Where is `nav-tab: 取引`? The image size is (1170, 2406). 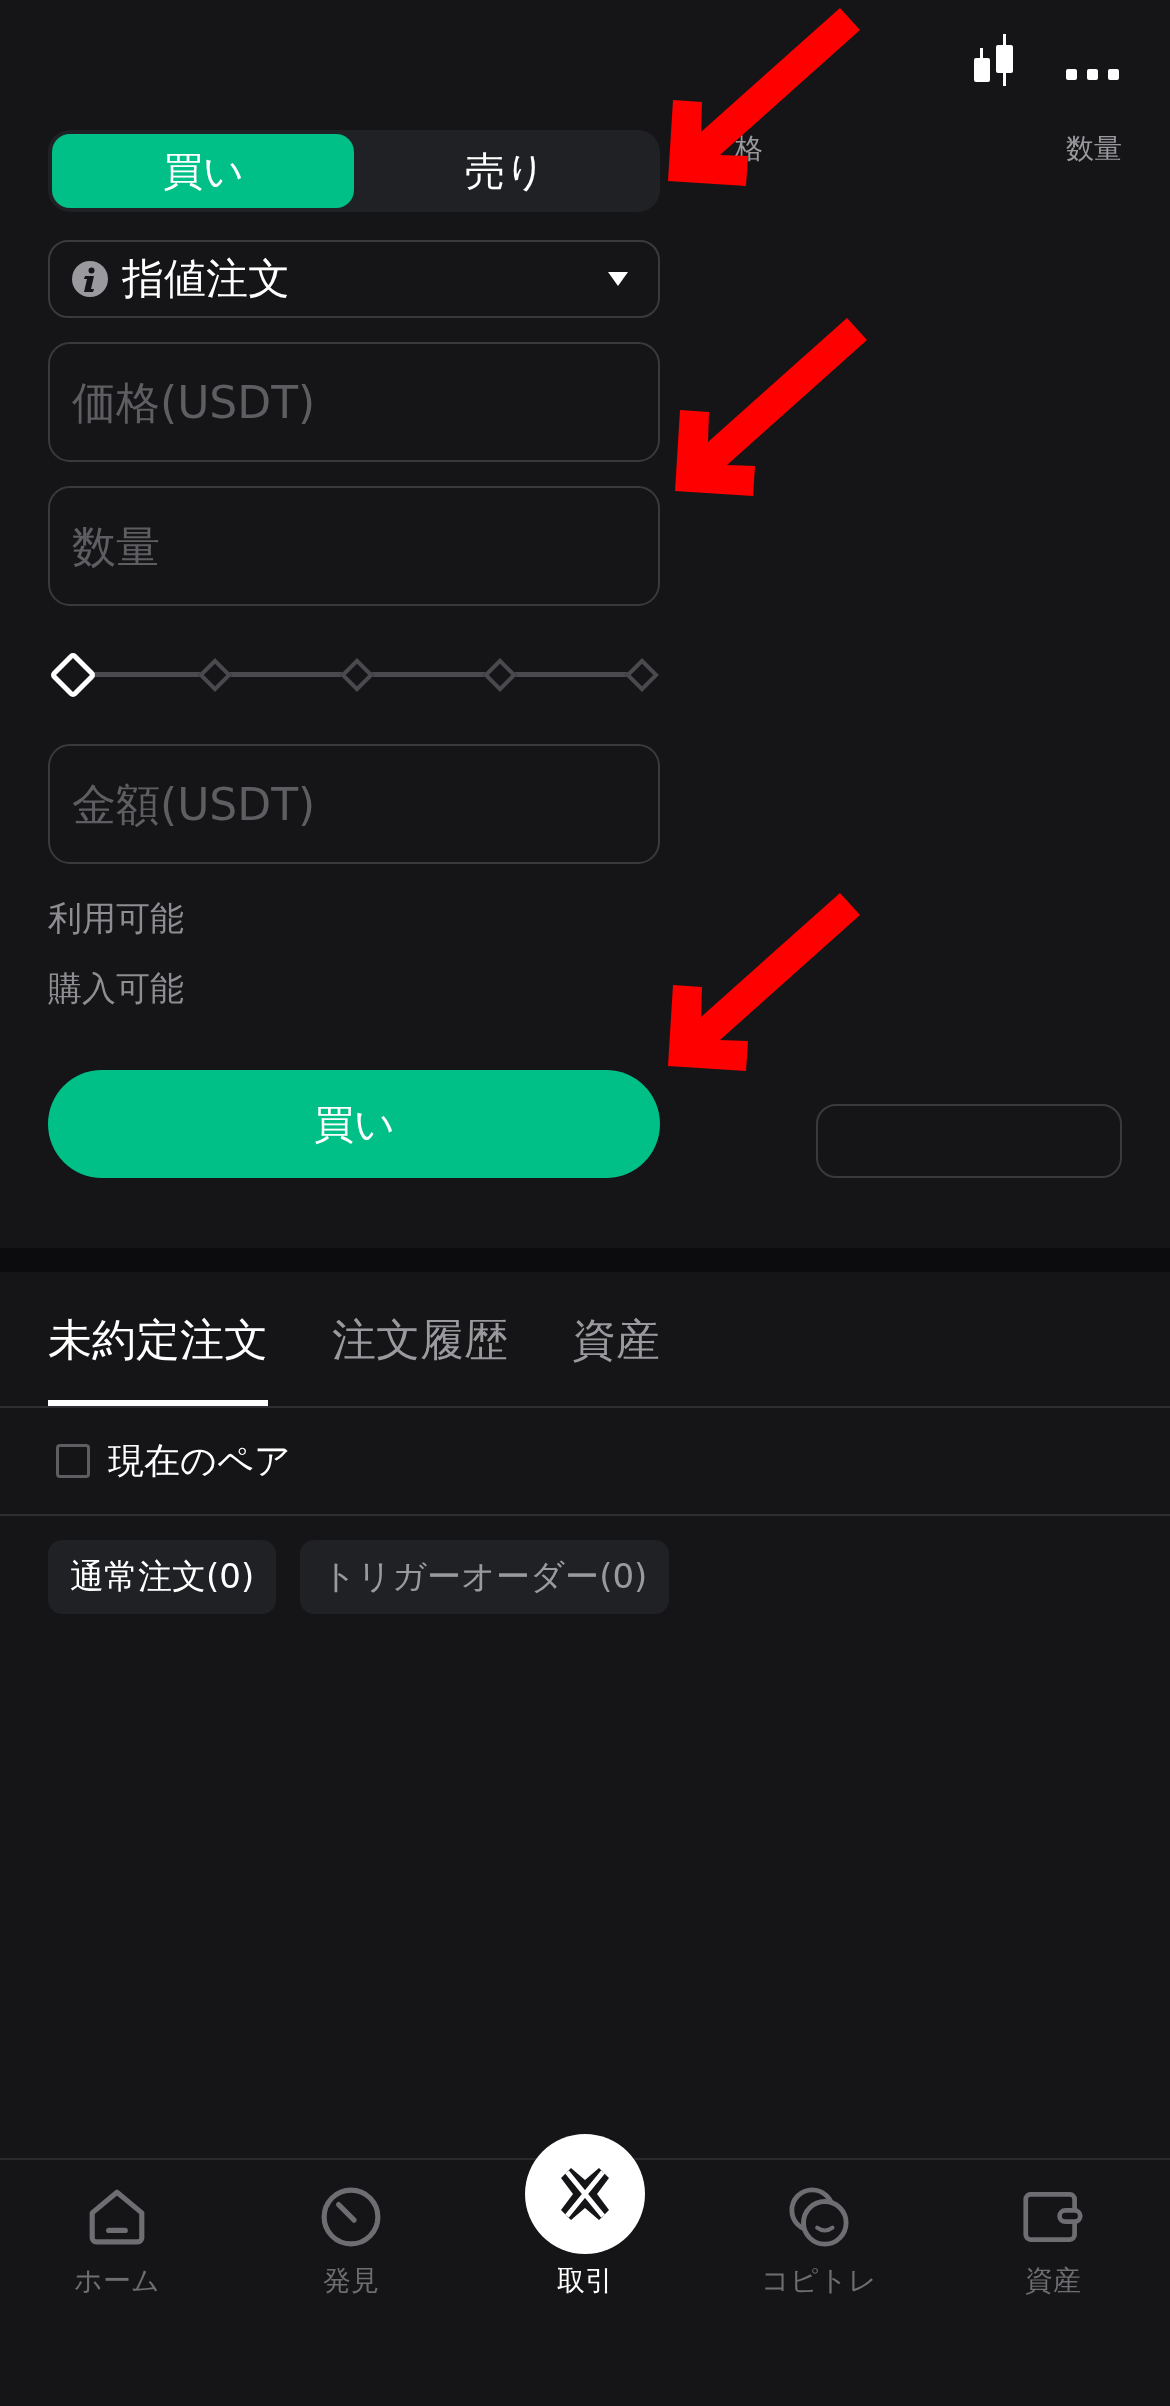
nav-tab: 取引 is located at coordinates (585, 2270).